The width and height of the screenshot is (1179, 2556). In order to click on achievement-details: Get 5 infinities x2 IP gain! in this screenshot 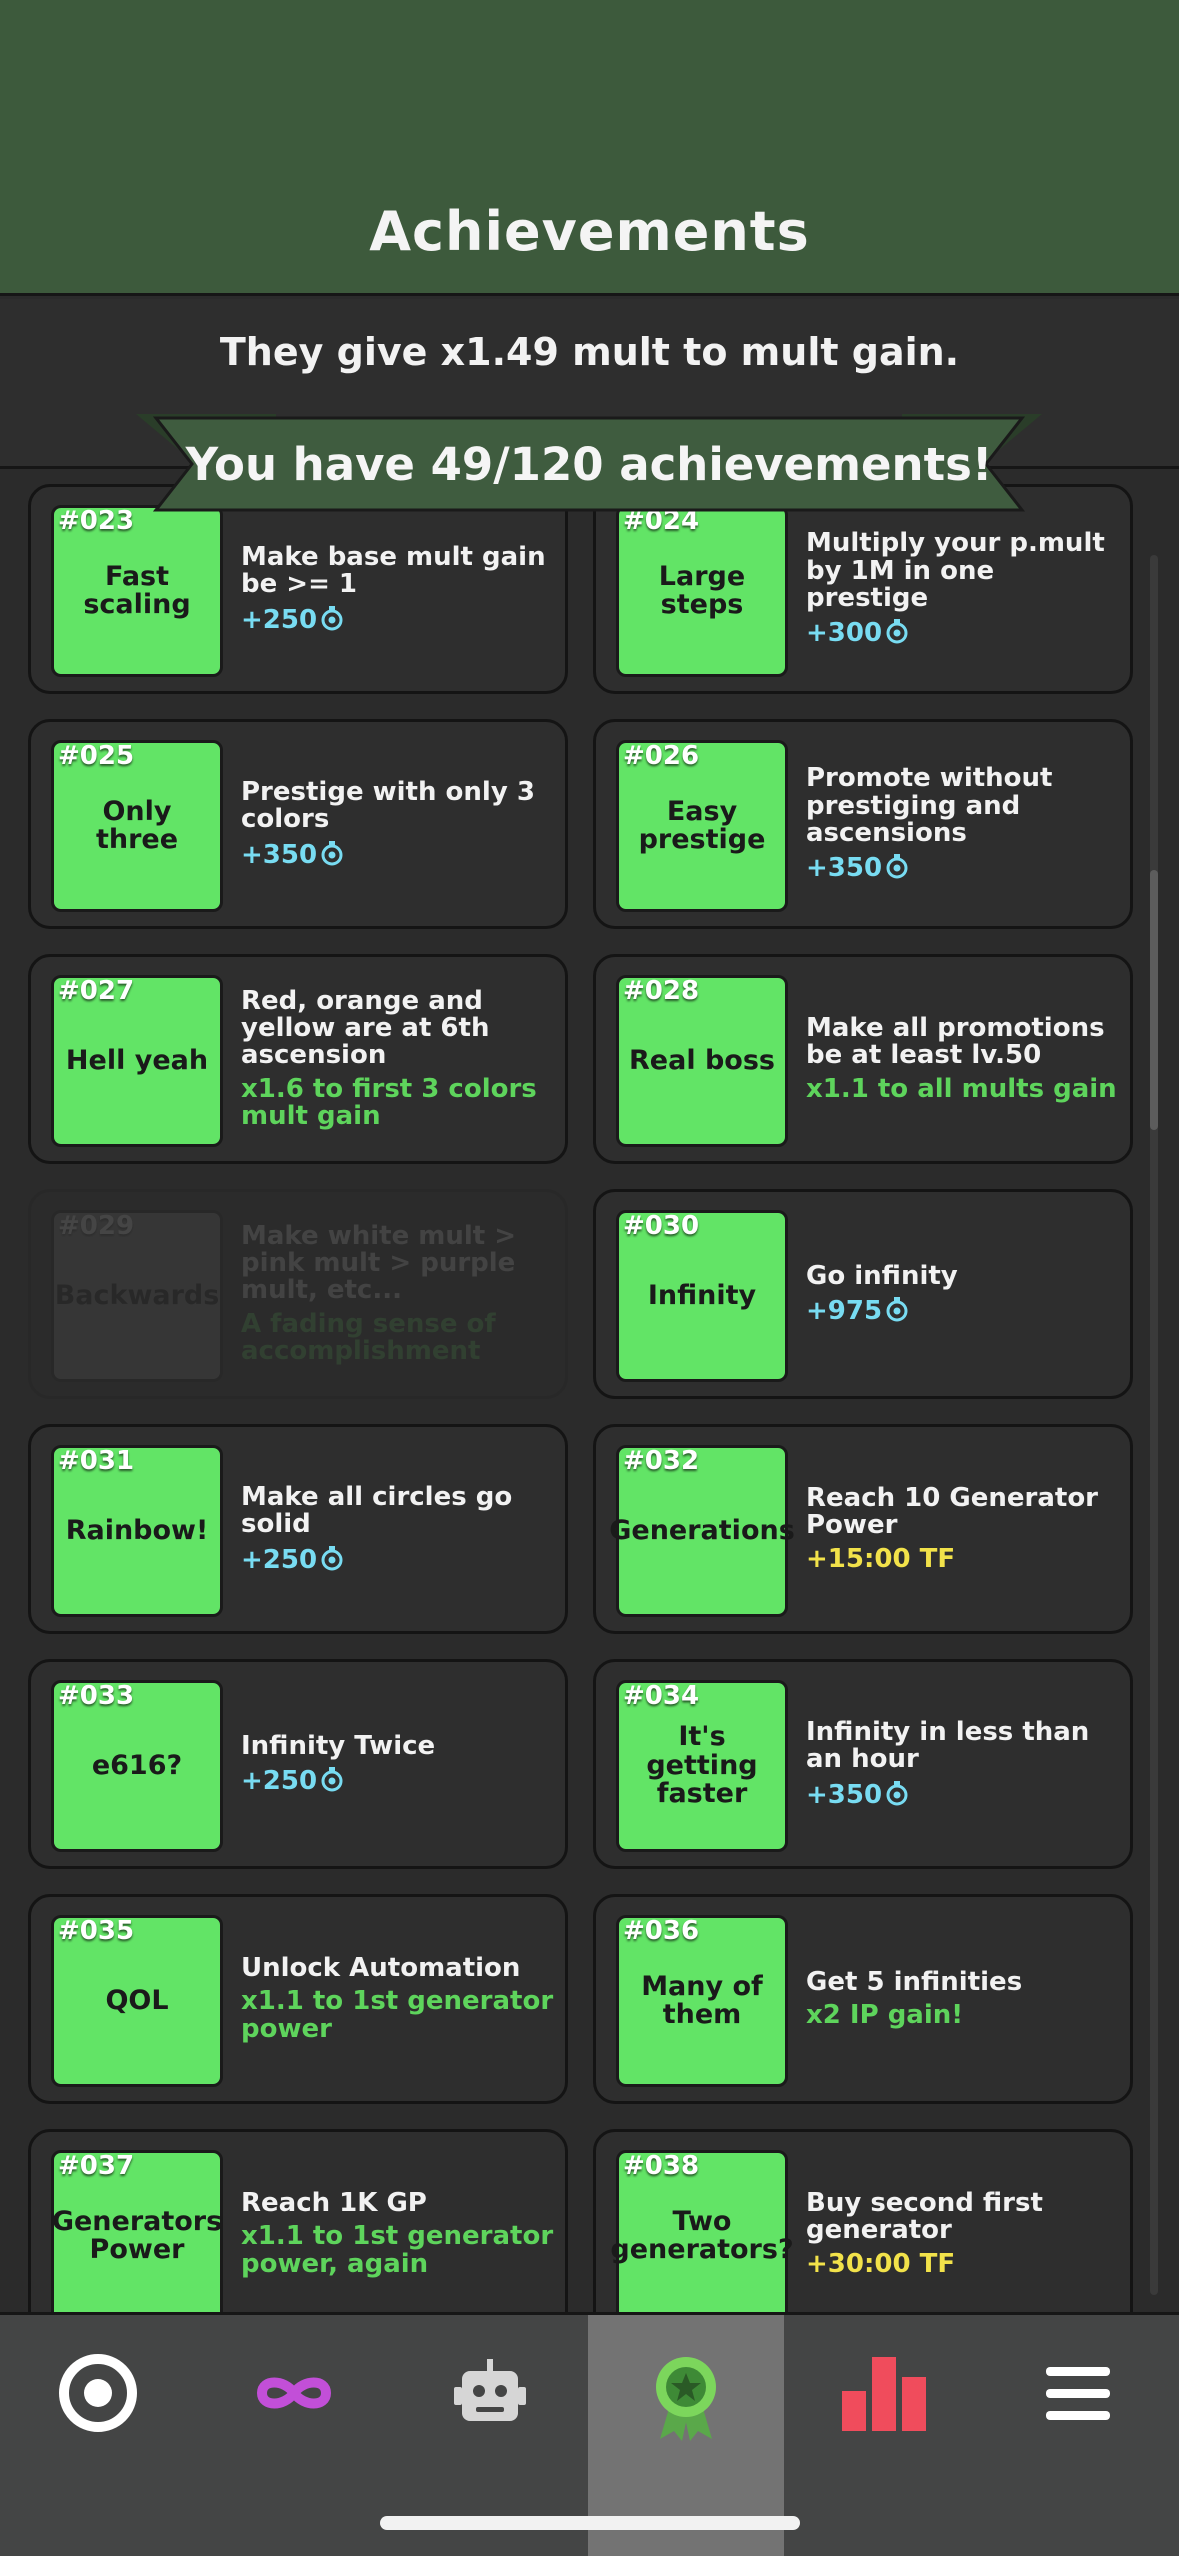, I will do `click(965, 1999)`.